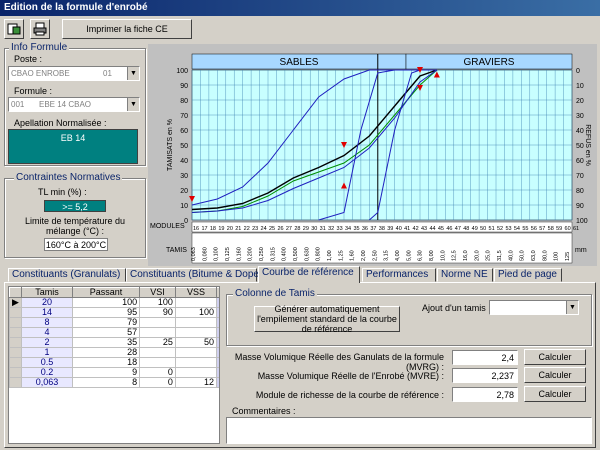  Describe the element at coordinates (67, 275) in the screenshot. I see `tab-0: Constituants (Granulats)` at that location.